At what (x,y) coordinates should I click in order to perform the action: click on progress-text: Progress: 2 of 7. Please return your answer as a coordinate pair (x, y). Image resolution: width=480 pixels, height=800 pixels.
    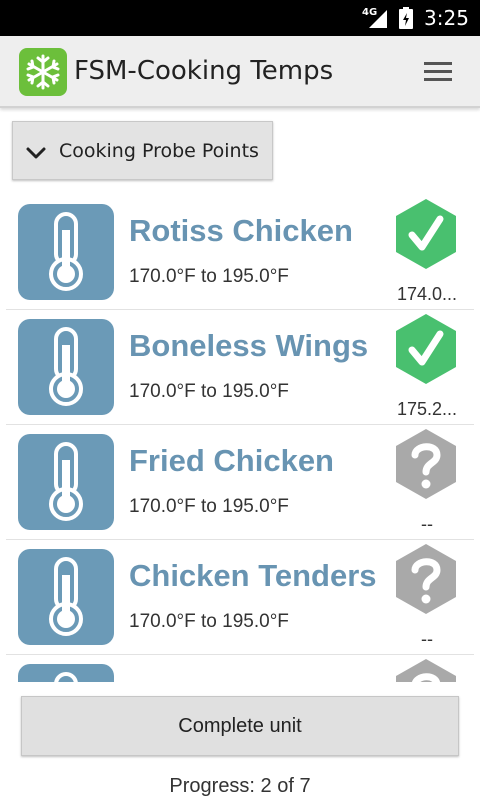
    Looking at the image, I should click on (240, 786).